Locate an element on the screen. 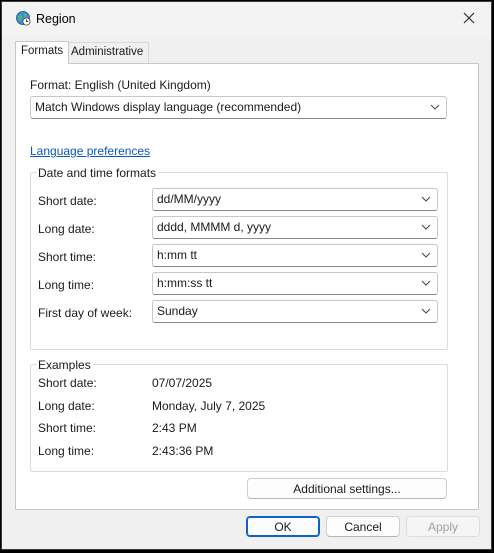  long-time-value: h:mm:ss tt is located at coordinates (185, 283).